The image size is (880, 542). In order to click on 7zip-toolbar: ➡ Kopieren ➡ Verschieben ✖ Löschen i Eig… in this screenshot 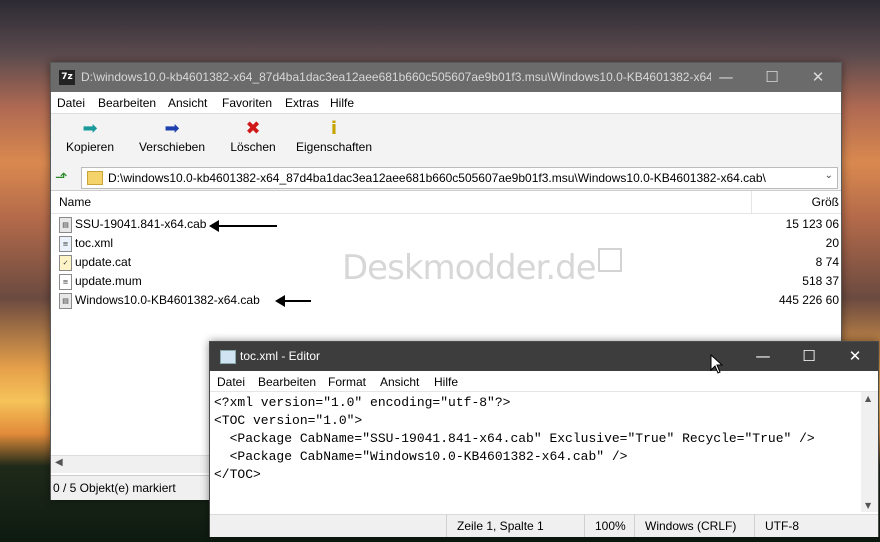, I will do `click(446, 140)`.